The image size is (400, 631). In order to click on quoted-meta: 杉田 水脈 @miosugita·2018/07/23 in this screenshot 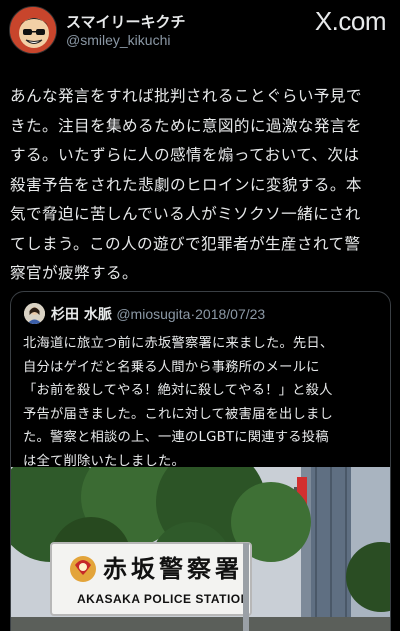, I will do `click(158, 314)`.